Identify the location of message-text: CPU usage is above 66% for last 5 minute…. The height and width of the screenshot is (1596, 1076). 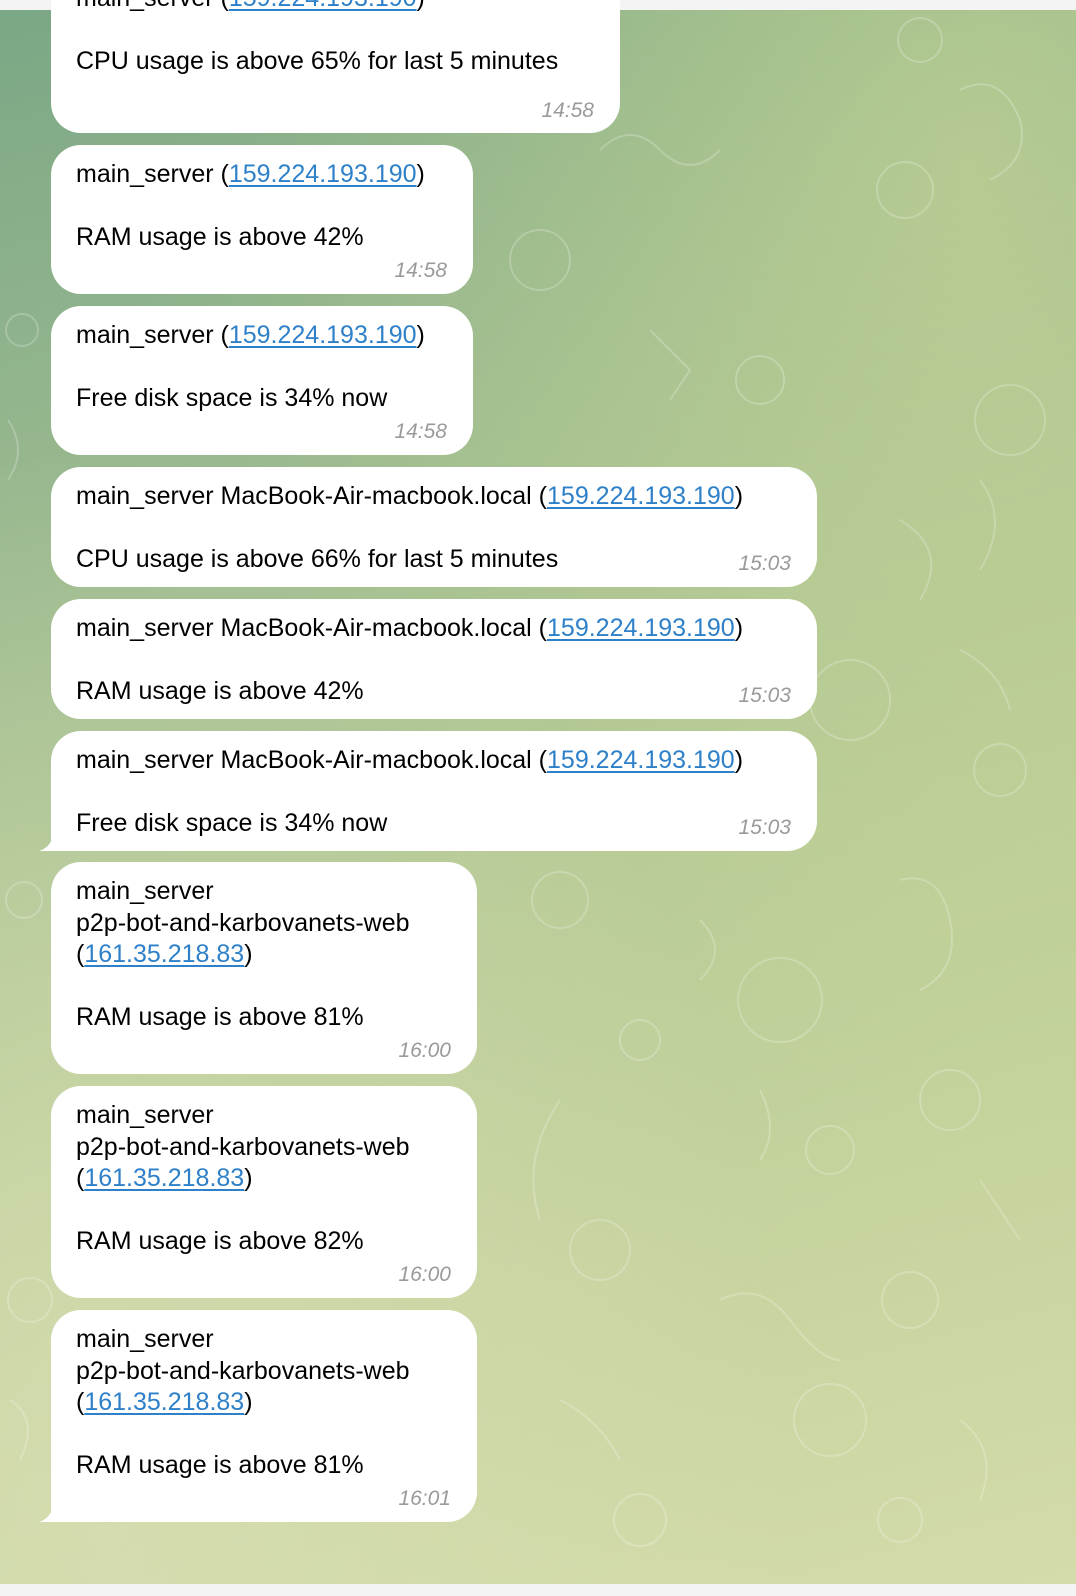
(317, 559).